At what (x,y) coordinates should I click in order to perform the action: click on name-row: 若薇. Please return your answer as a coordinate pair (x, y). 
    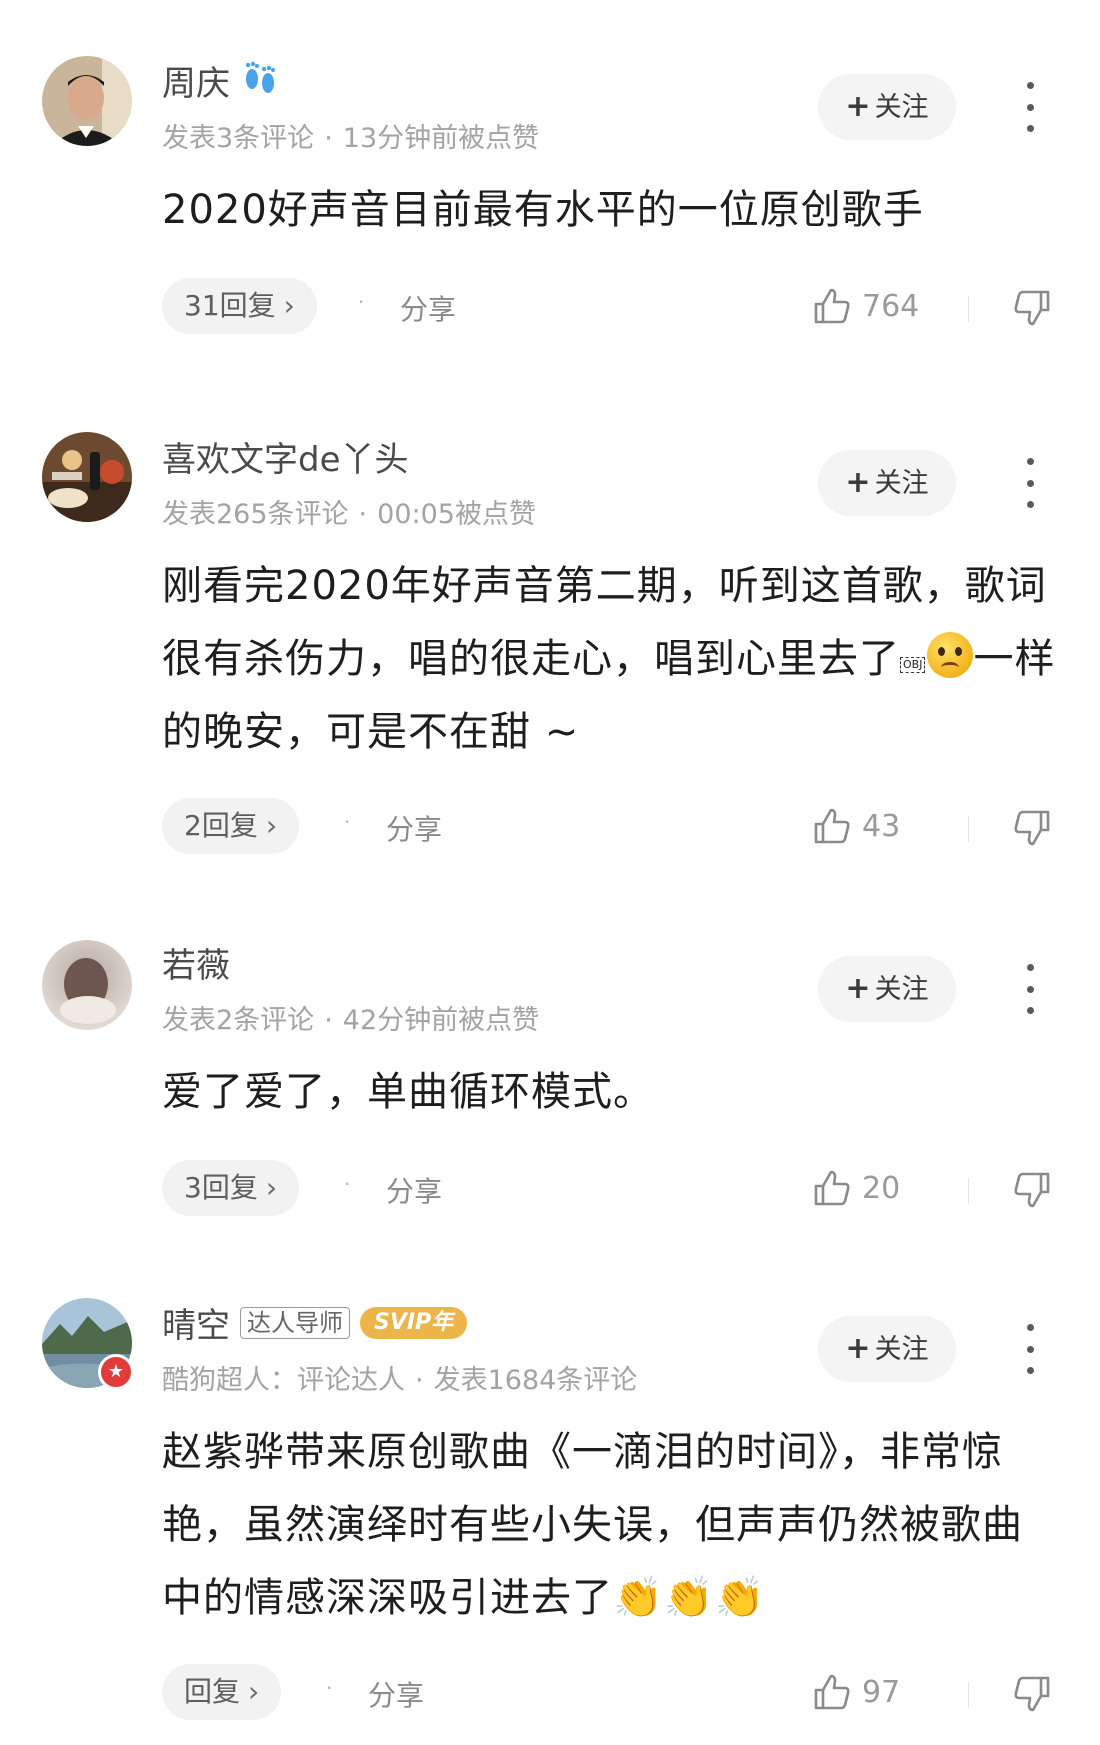
    Looking at the image, I should click on (196, 962).